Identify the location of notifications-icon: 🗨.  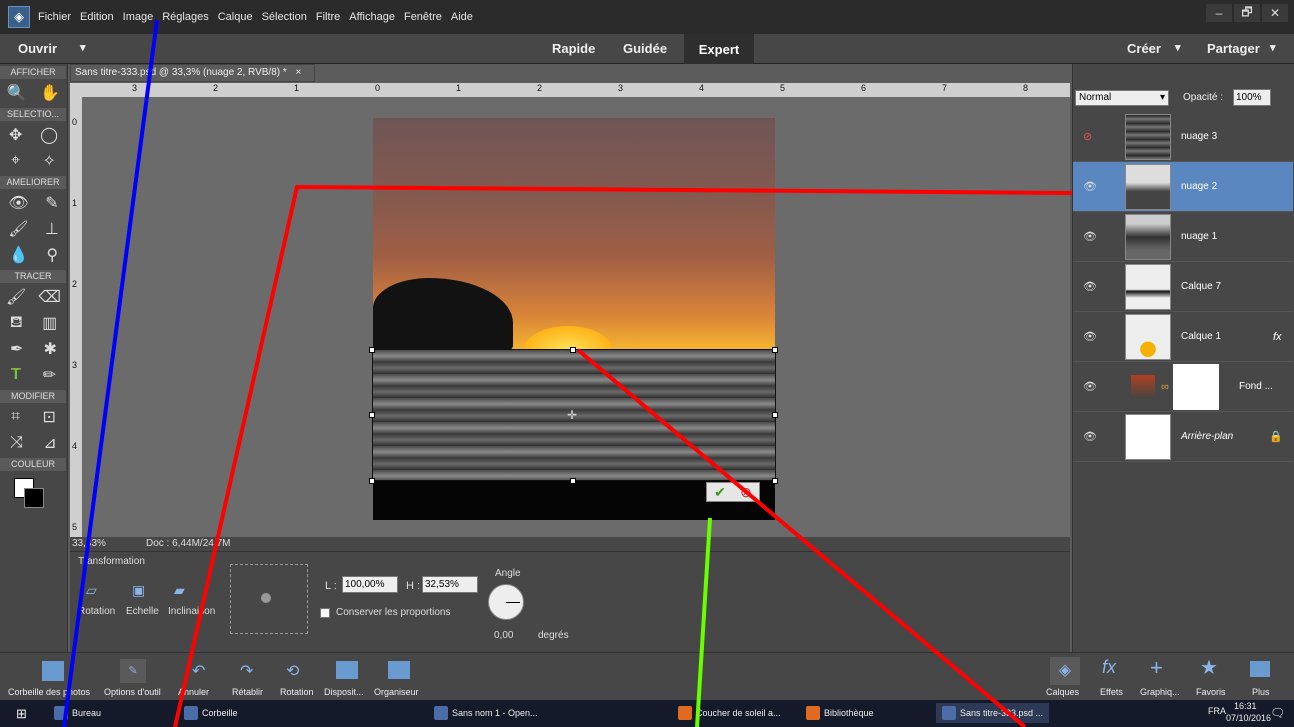
(1277, 713).